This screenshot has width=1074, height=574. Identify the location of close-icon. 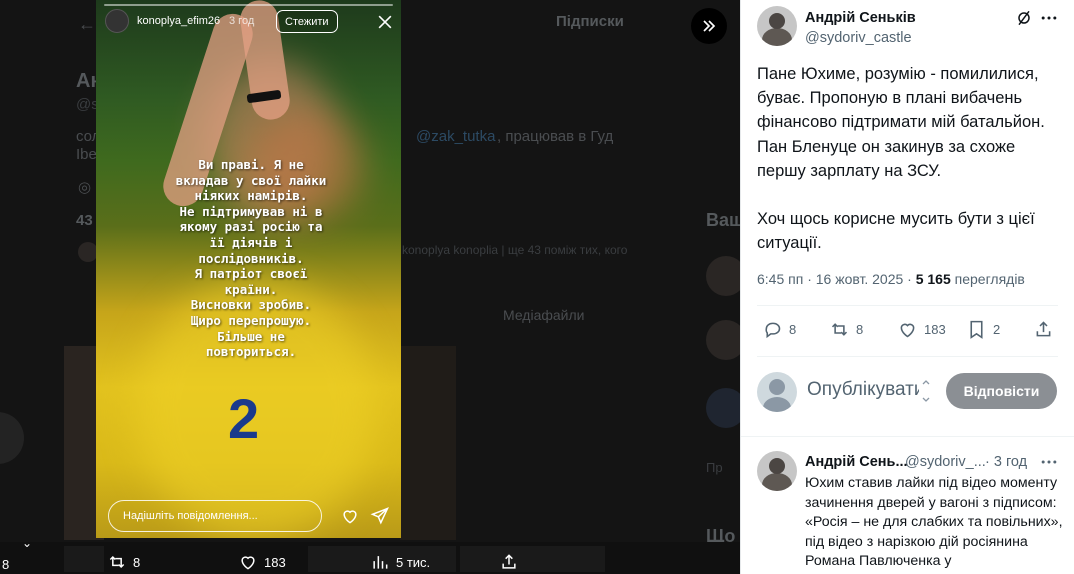
(385, 22).